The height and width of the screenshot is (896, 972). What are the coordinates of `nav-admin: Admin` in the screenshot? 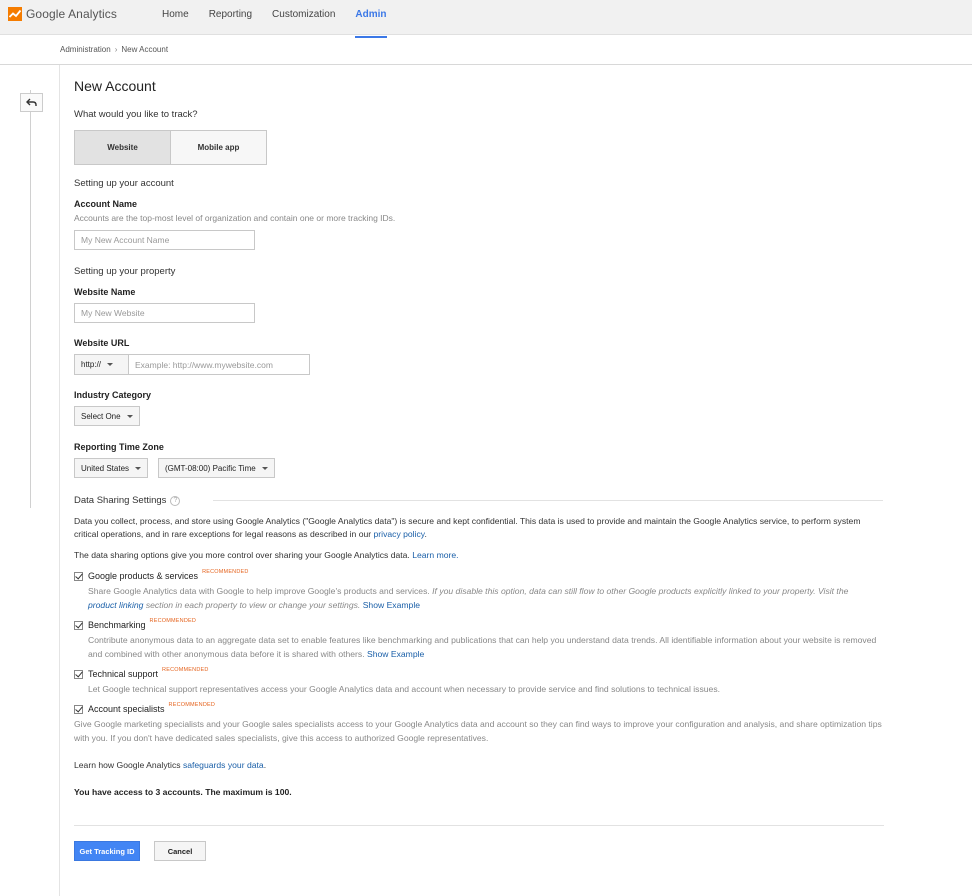 It's located at (371, 19).